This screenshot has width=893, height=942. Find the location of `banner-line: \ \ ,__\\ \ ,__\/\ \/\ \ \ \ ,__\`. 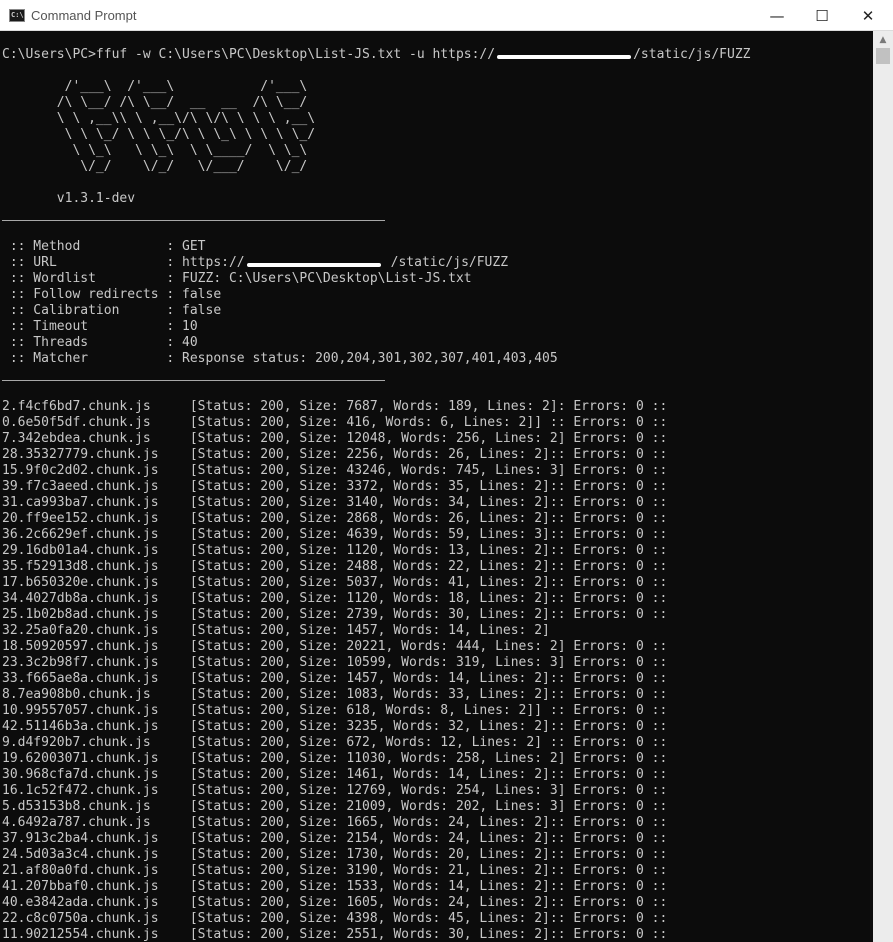

banner-line: \ \ ,__\\ \ ,__\/\ \/\ \ \ \ ,__\ is located at coordinates (159, 118).